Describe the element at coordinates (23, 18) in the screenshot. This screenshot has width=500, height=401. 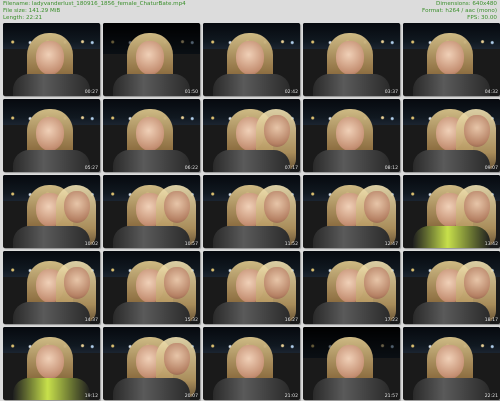
I see `length-label: Length: 22:21` at that location.